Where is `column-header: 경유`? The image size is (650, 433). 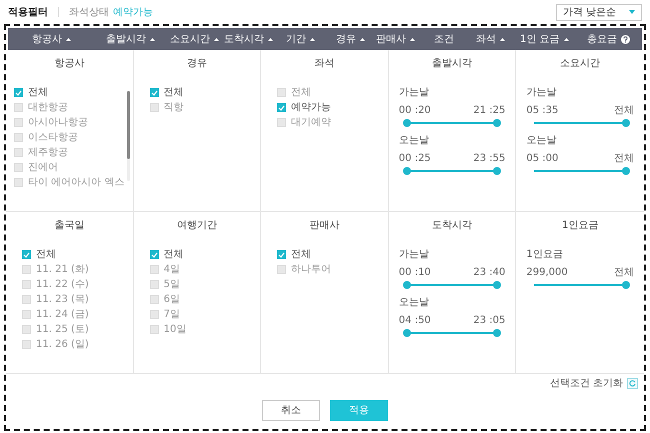
column-header: 경유 is located at coordinates (350, 39).